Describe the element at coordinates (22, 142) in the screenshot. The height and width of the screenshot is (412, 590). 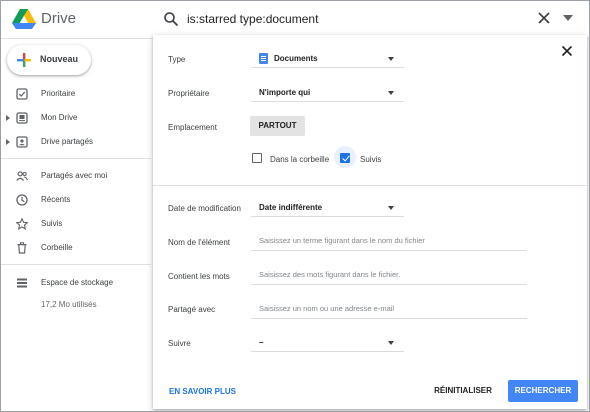
I see `shared-drives-icon` at that location.